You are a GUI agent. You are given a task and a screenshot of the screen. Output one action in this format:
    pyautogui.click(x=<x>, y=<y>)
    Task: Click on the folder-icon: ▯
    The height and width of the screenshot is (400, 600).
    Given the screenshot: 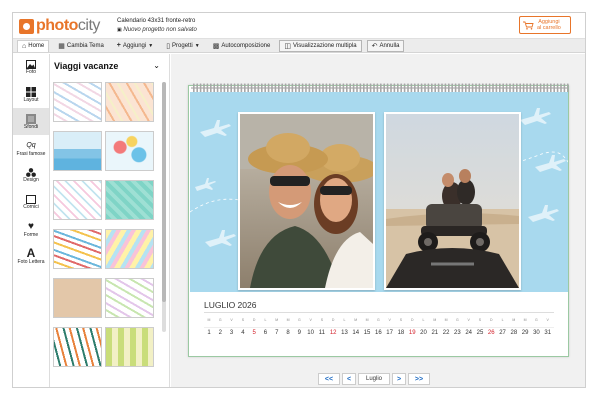 What is the action you would take?
    pyautogui.click(x=168, y=46)
    